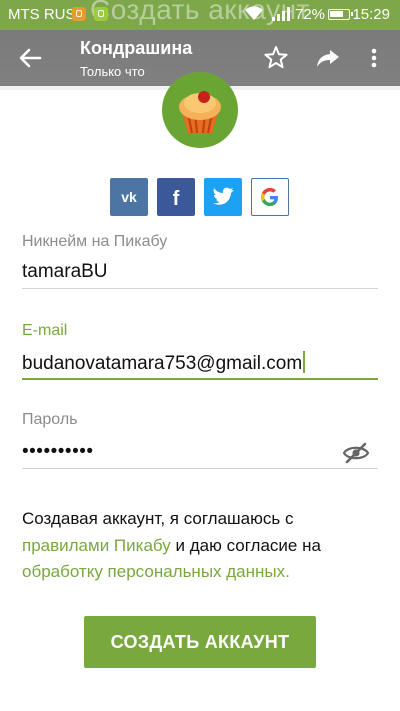 This screenshot has width=400, height=711. Describe the element at coordinates (96, 545) in the screenshot. I see `rules-link: правилами Пикабу` at that location.